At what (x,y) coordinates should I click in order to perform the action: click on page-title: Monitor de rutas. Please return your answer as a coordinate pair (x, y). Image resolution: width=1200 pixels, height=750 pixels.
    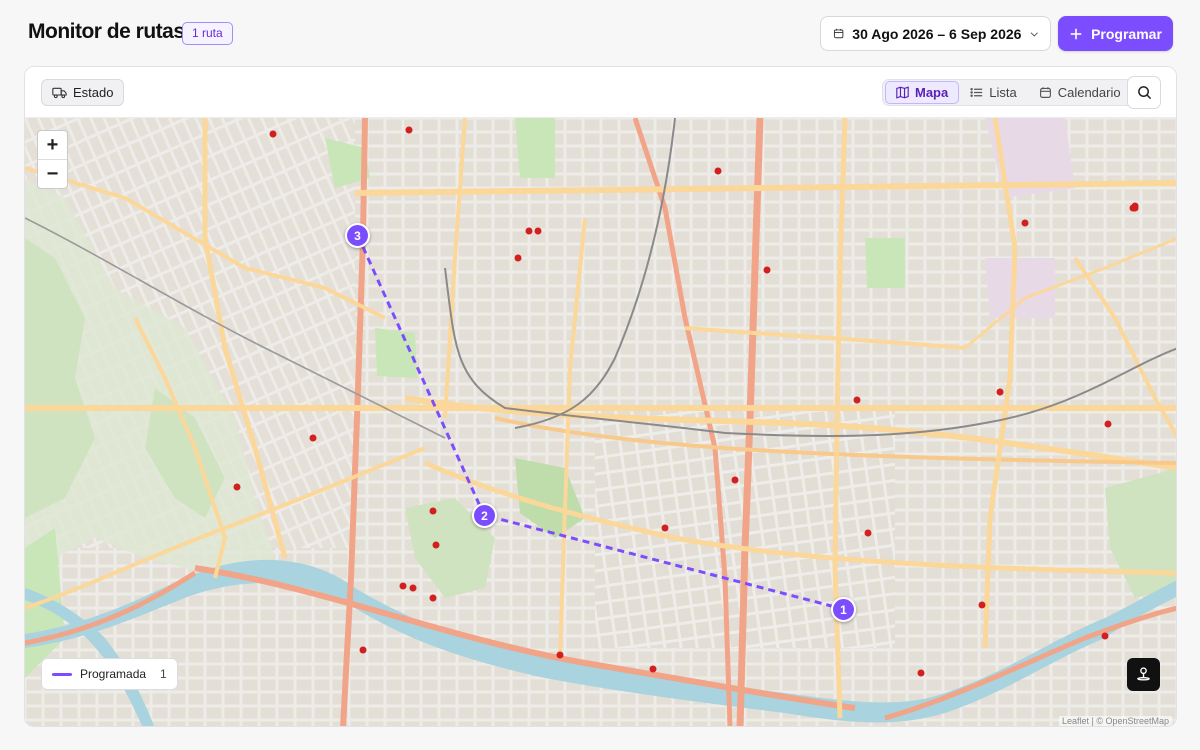
    Looking at the image, I should click on (106, 31).